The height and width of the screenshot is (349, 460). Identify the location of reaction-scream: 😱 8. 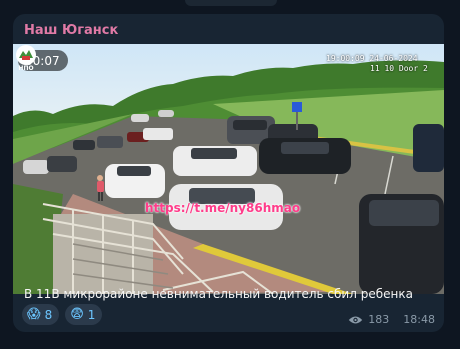
(41, 314).